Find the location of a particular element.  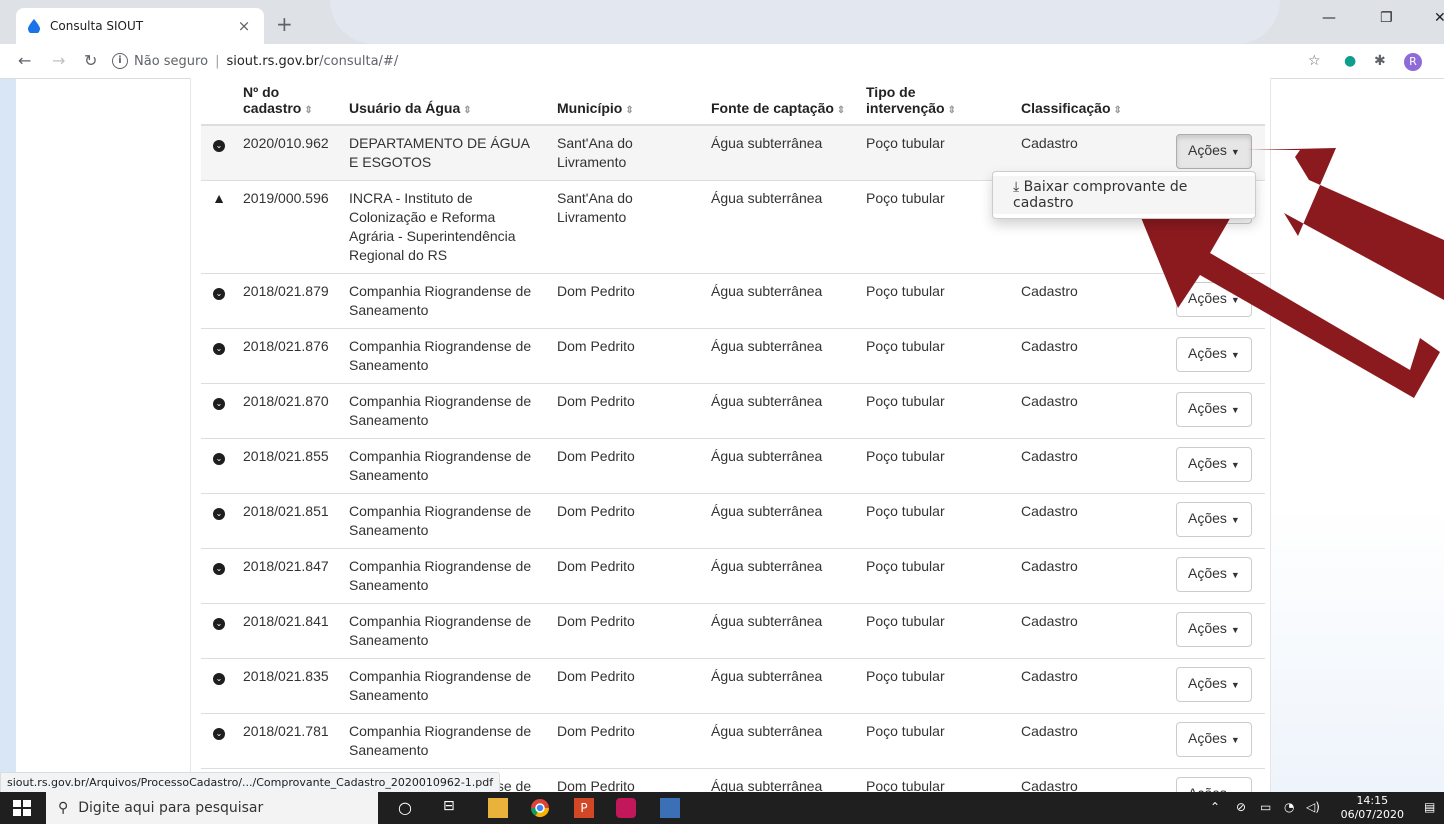

cell-municipio: Sant'Ana do Livramento is located at coordinates (626, 227).